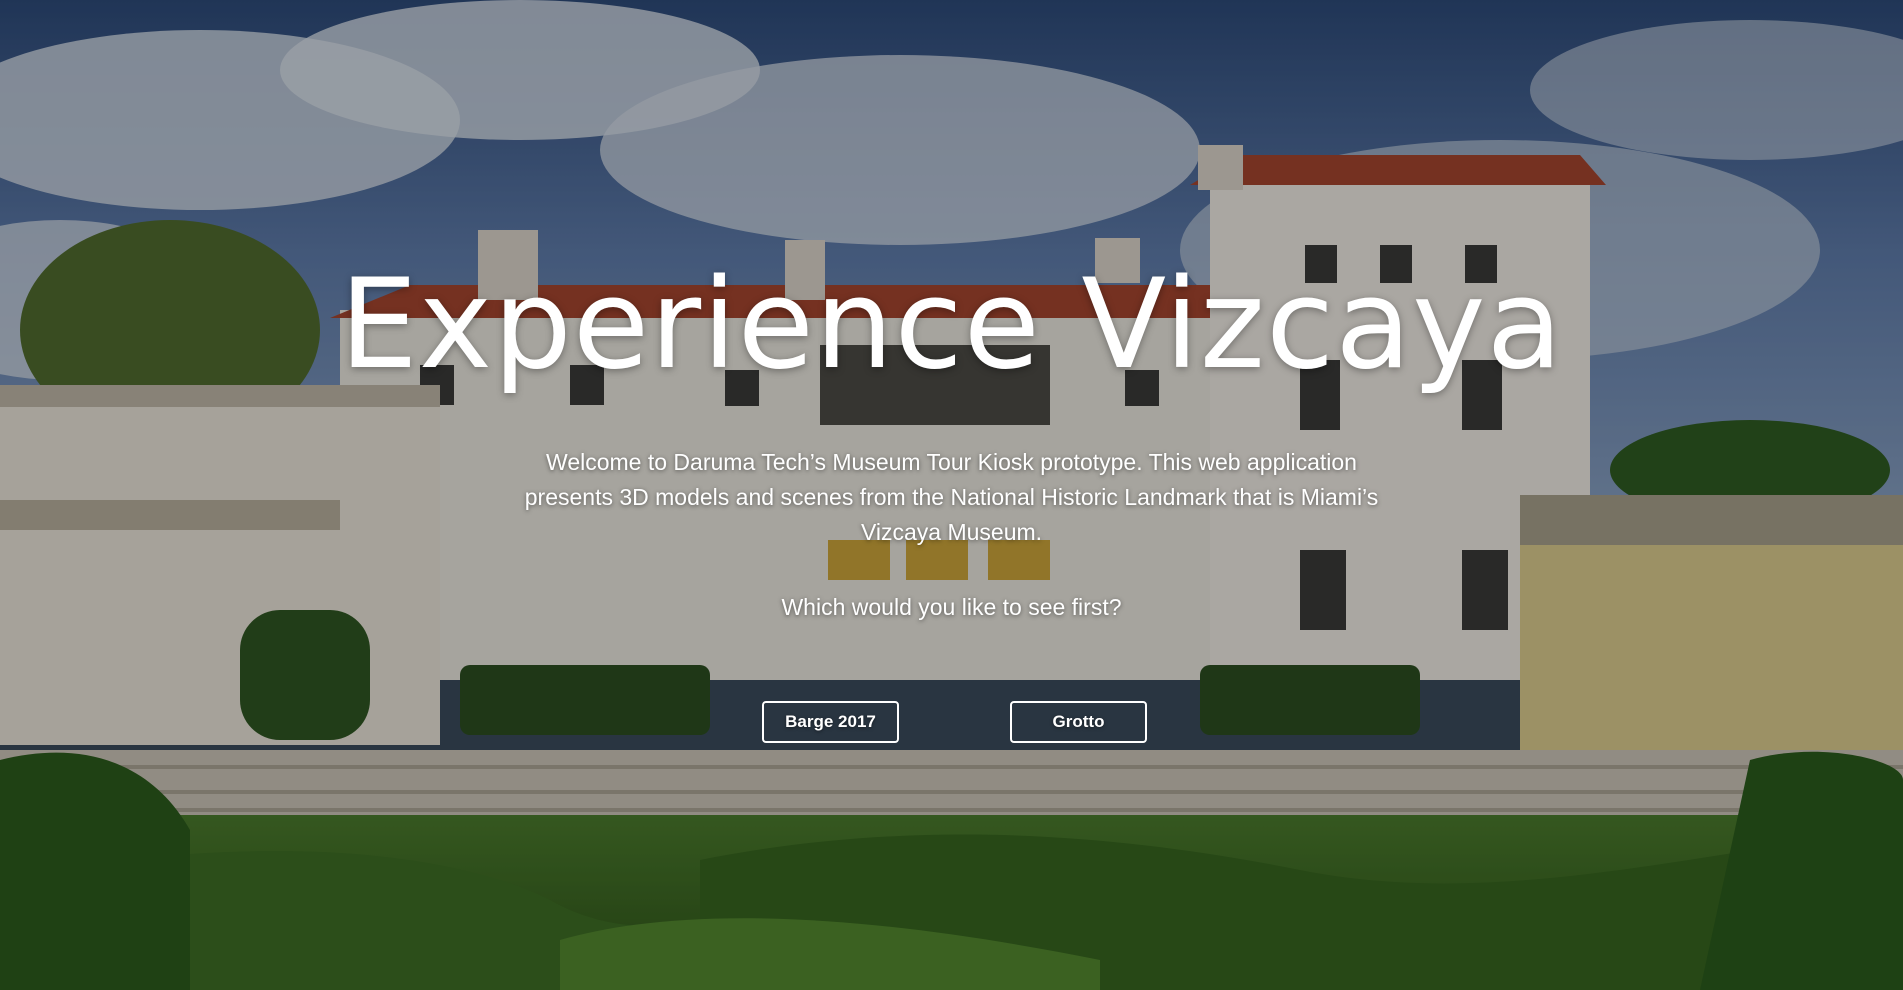 The width and height of the screenshot is (1903, 990). I want to click on barge-2017-button: Barge 2017, so click(830, 722).